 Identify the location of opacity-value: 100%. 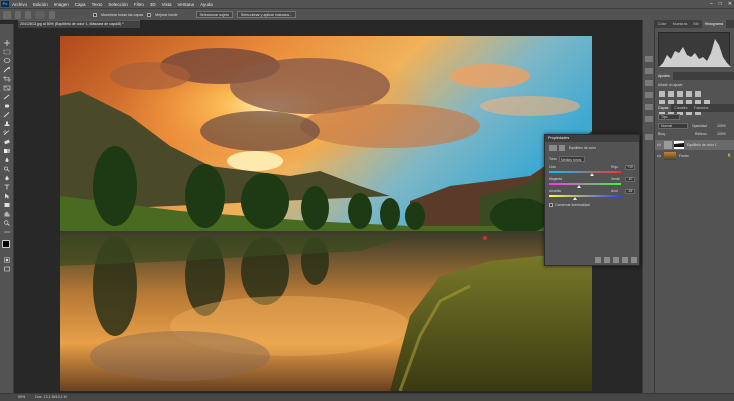
(721, 126).